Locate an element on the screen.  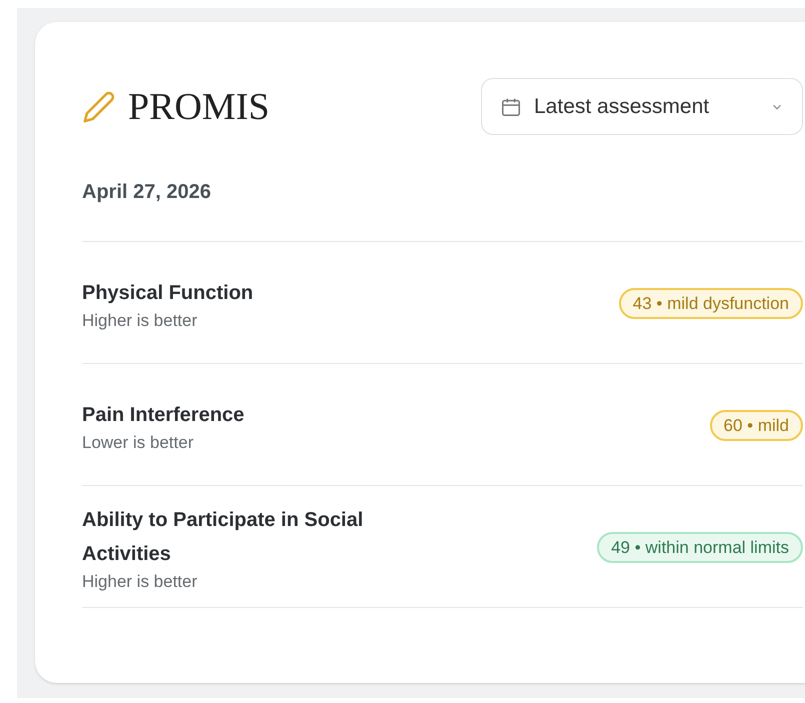
pencil-icon is located at coordinates (99, 107).